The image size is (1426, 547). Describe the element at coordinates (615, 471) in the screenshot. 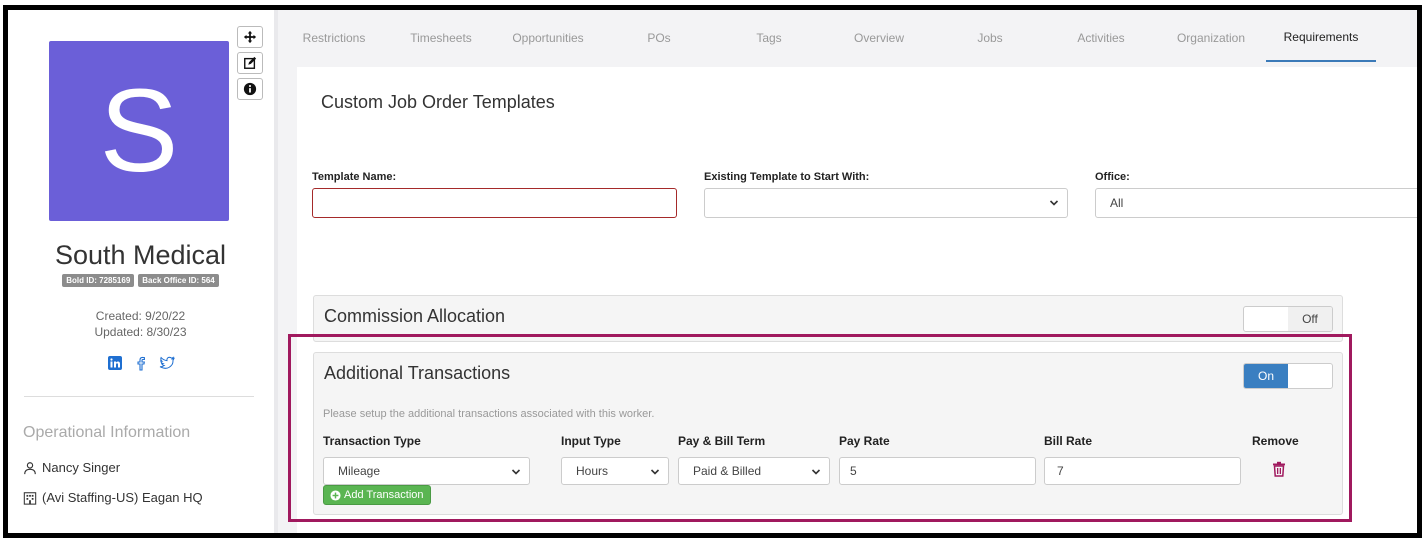

I see `input-type-select: Hours` at that location.